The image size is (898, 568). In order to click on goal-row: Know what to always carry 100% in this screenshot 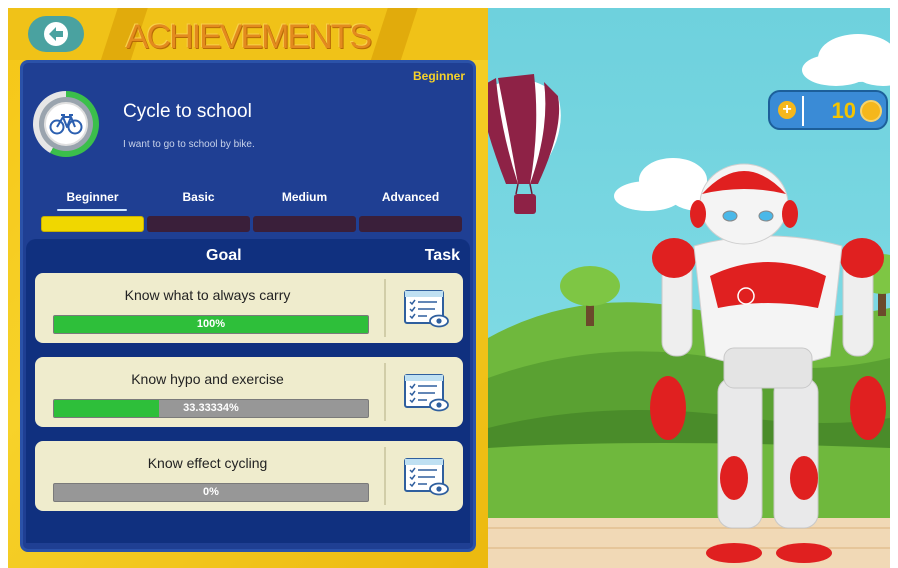, I will do `click(249, 308)`.